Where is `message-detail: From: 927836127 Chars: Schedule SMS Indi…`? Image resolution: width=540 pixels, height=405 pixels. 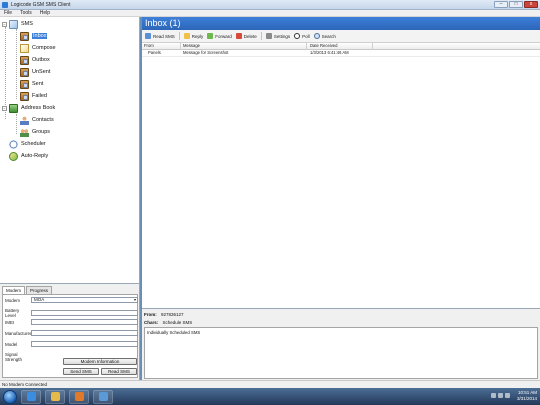 message-detail: From: 927836127 Chars: Schedule SMS Indi… is located at coordinates (341, 344).